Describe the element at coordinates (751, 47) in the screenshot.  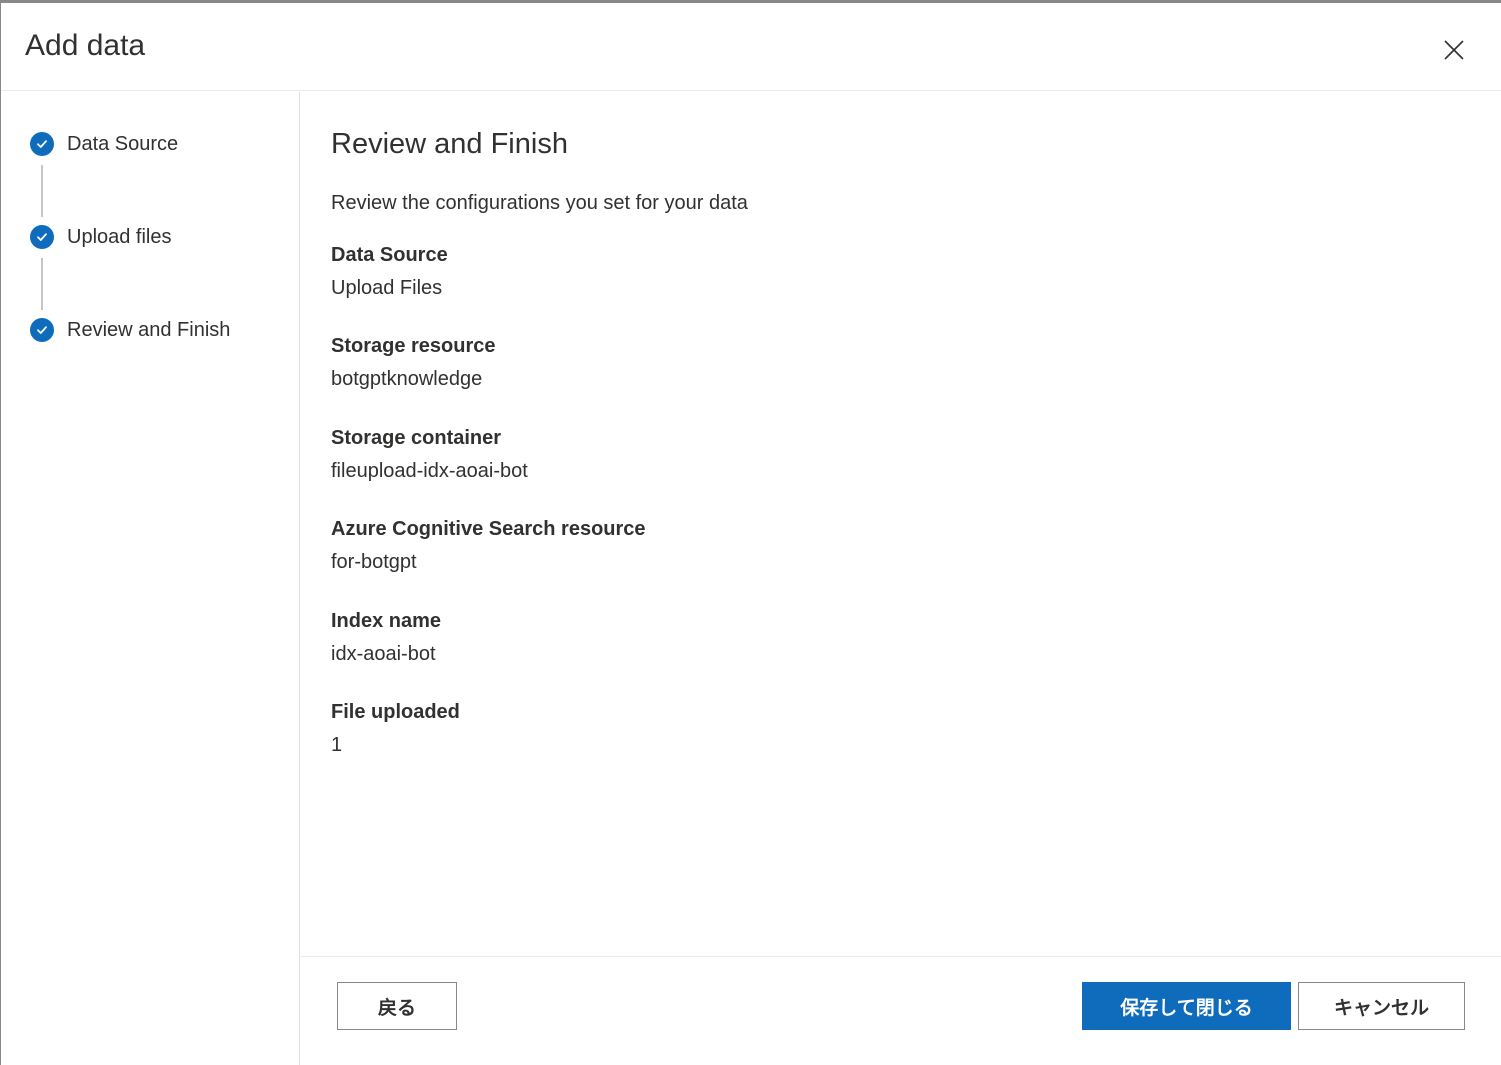
I see `dialog-header: Add data` at that location.